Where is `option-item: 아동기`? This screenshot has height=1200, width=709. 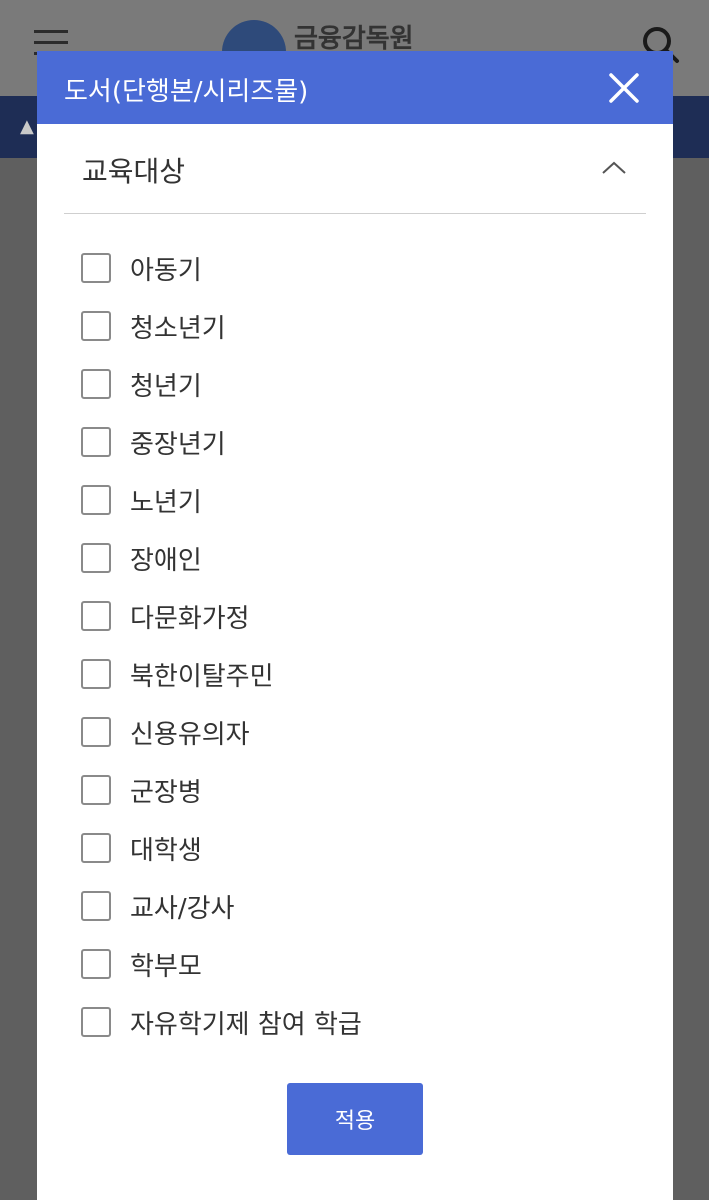 option-item: 아동기 is located at coordinates (361, 268).